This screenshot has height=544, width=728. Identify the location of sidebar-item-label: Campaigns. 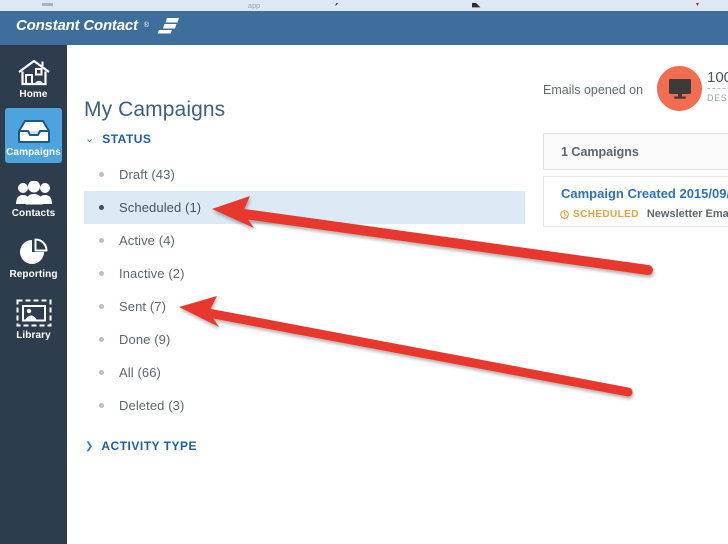
(33, 152).